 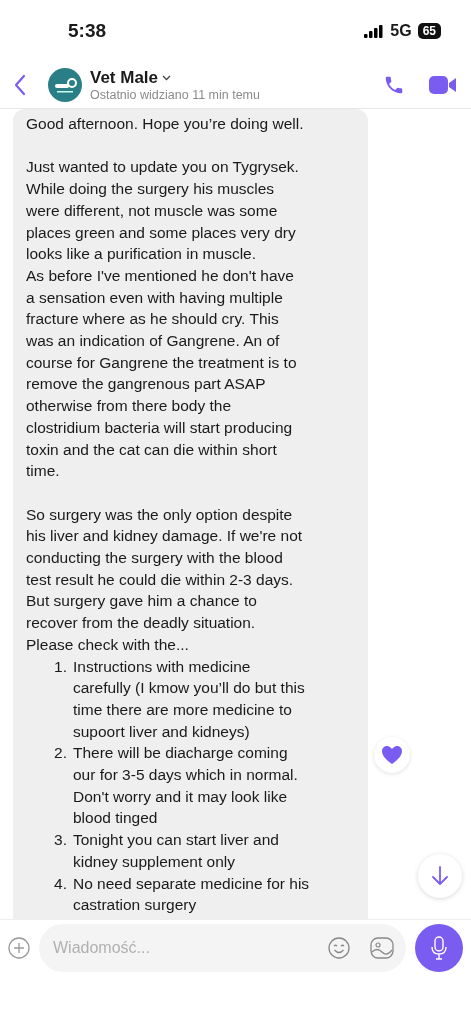 What do you see at coordinates (401, 31) in the screenshot?
I see `network-label: 5G` at bounding box center [401, 31].